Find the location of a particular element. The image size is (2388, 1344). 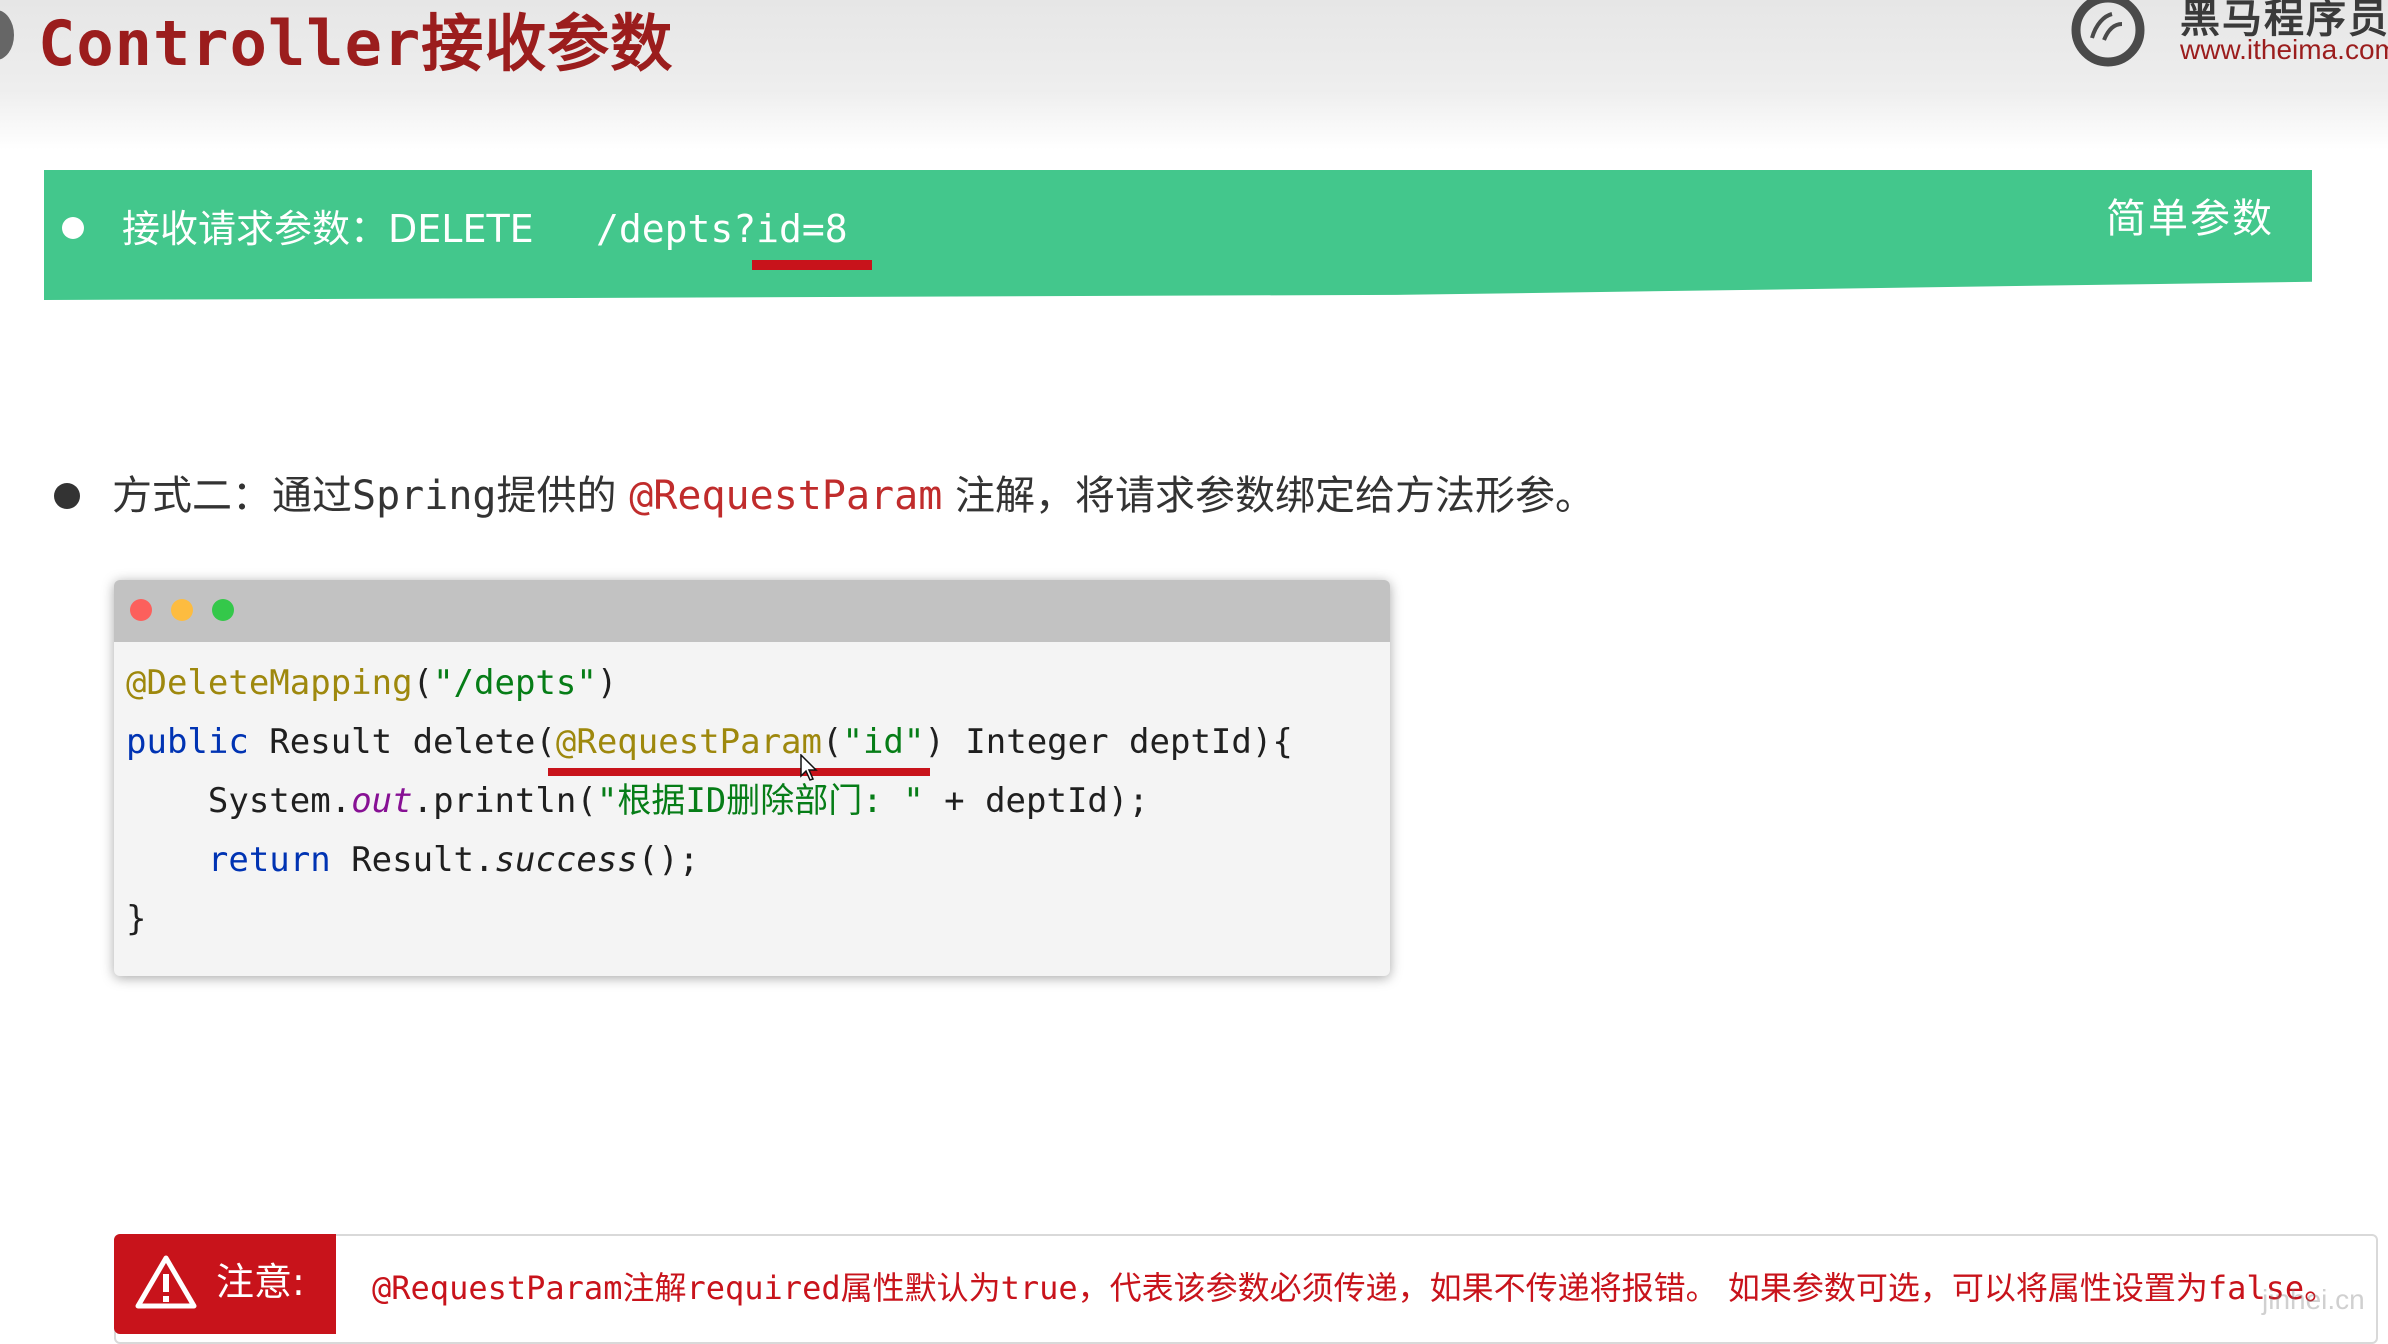

note-segment: 属性默认为 is located at coordinates (920, 1288).